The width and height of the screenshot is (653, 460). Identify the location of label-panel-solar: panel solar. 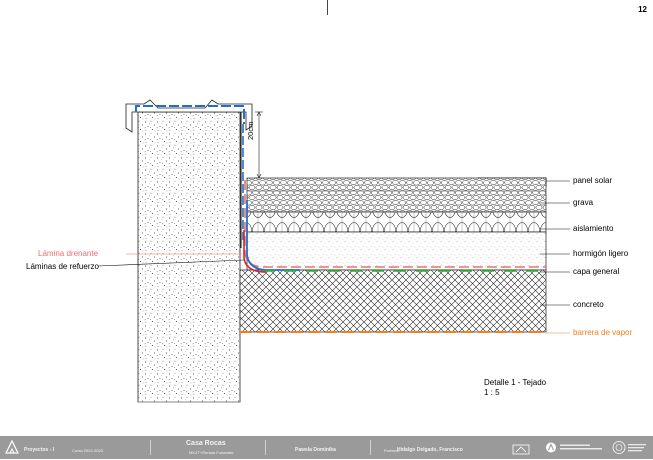
(593, 180).